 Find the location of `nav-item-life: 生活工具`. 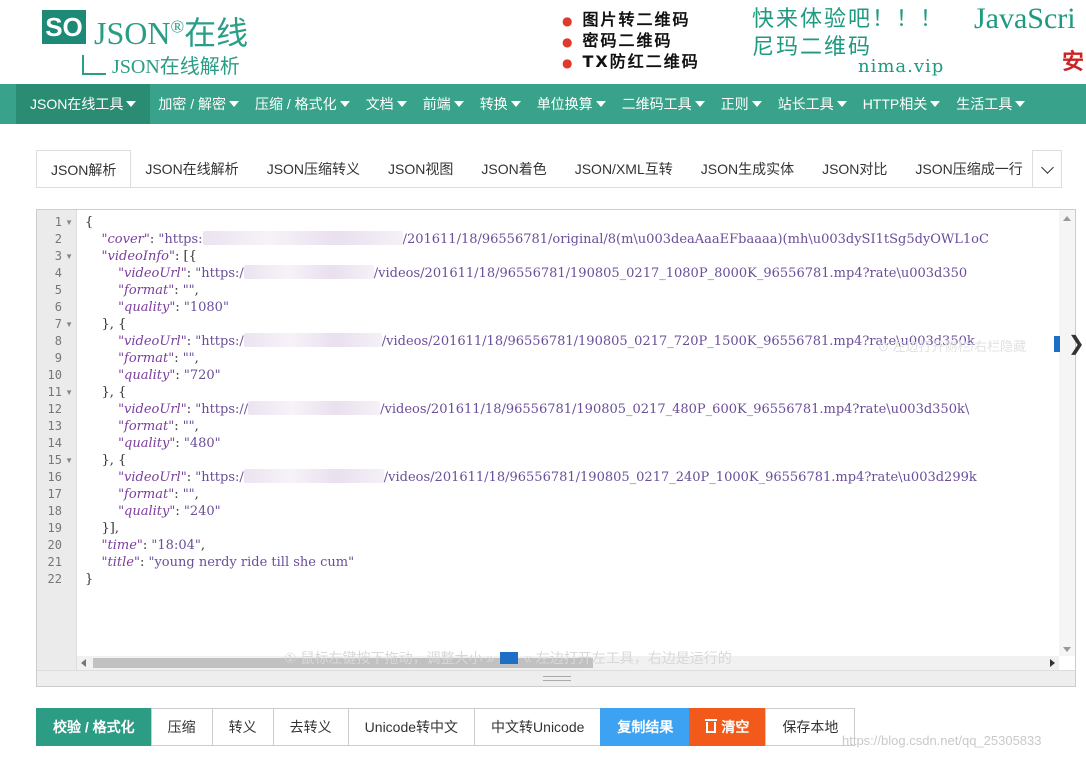

nav-item-life: 生活工具 is located at coordinates (990, 104).